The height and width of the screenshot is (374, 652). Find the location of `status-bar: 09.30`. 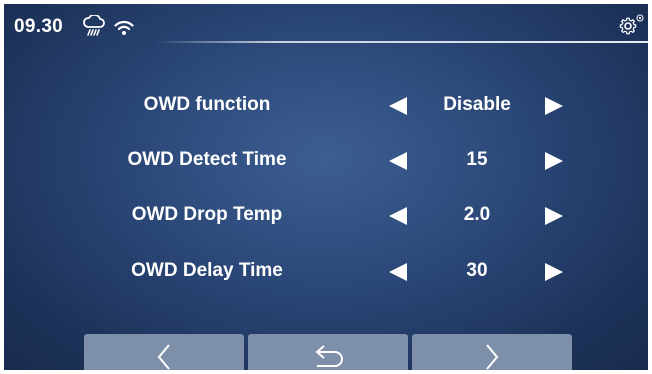

status-bar: 09.30 is located at coordinates (326, 25).